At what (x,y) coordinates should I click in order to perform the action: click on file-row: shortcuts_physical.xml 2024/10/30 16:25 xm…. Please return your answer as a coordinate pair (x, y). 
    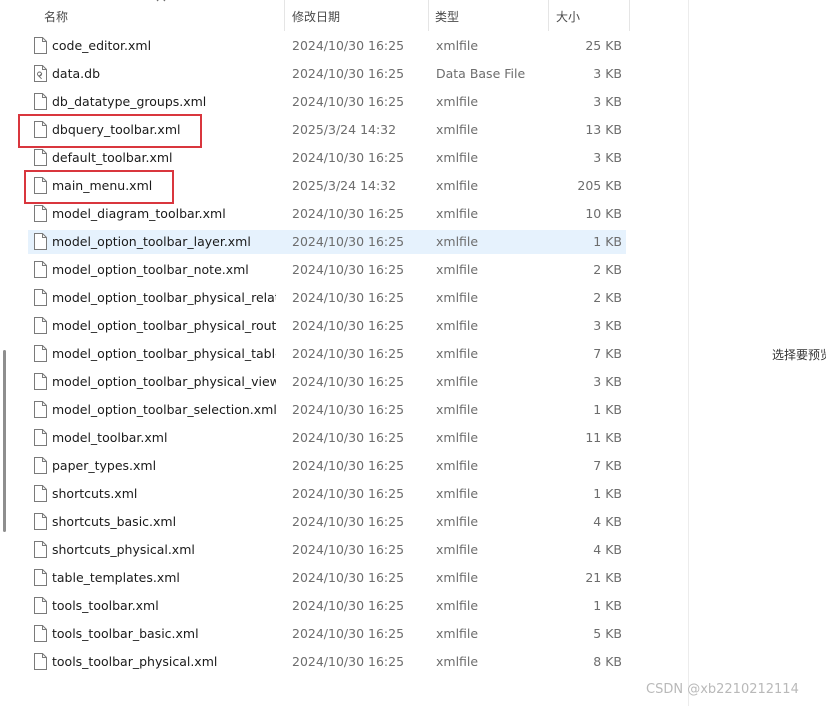
    Looking at the image, I should click on (327, 550).